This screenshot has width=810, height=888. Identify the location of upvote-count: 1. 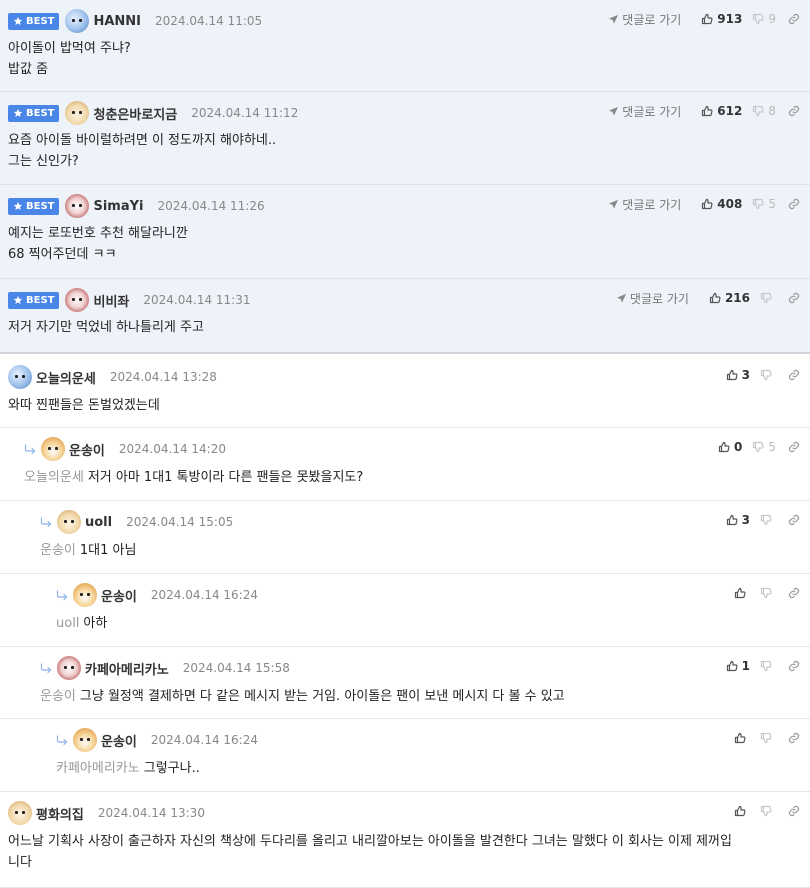
(745, 666).